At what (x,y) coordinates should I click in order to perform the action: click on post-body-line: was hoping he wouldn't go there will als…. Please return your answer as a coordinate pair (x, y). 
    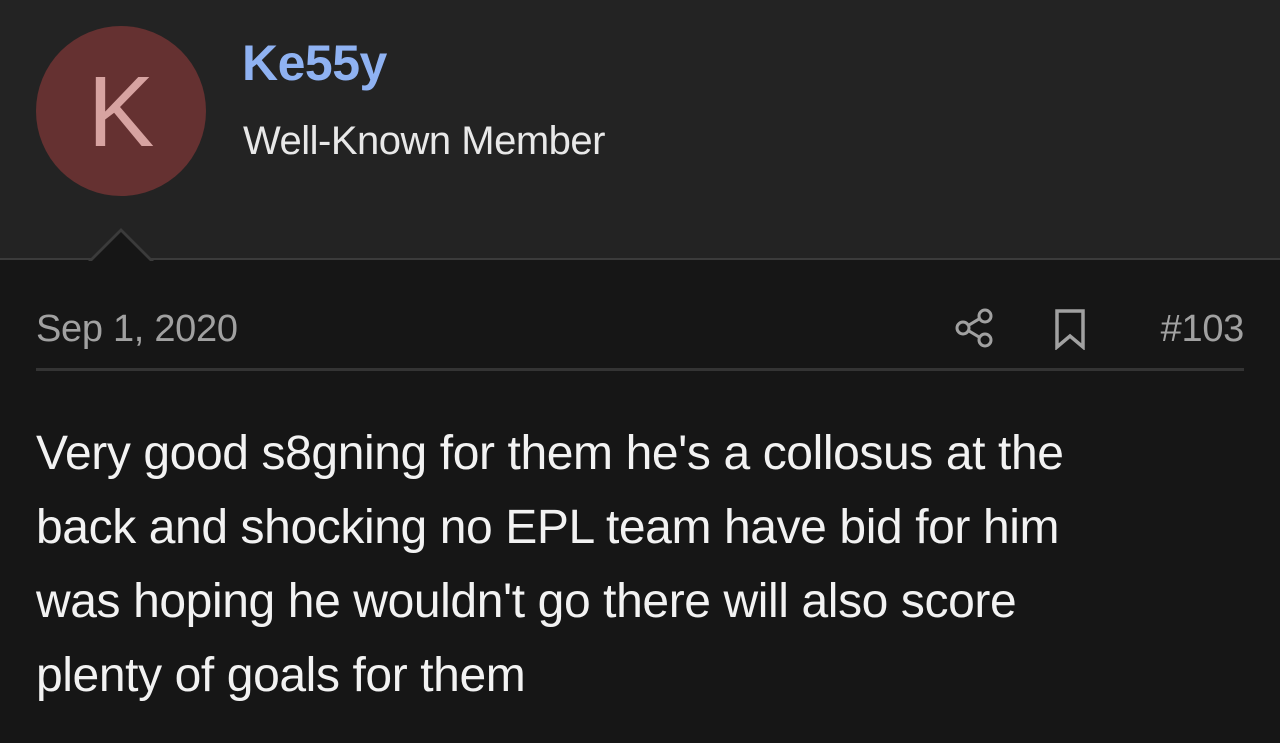
    Looking at the image, I should click on (526, 601).